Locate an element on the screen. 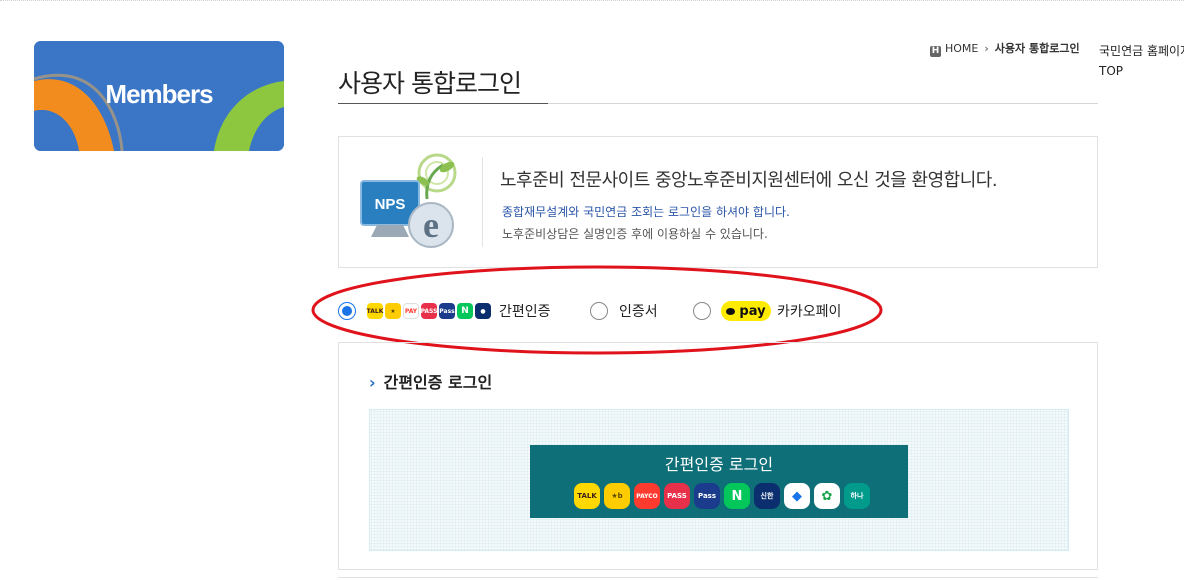 The height and width of the screenshot is (580, 1184). breadcrumb-current: 사용자 통합로그인 is located at coordinates (1037, 48).